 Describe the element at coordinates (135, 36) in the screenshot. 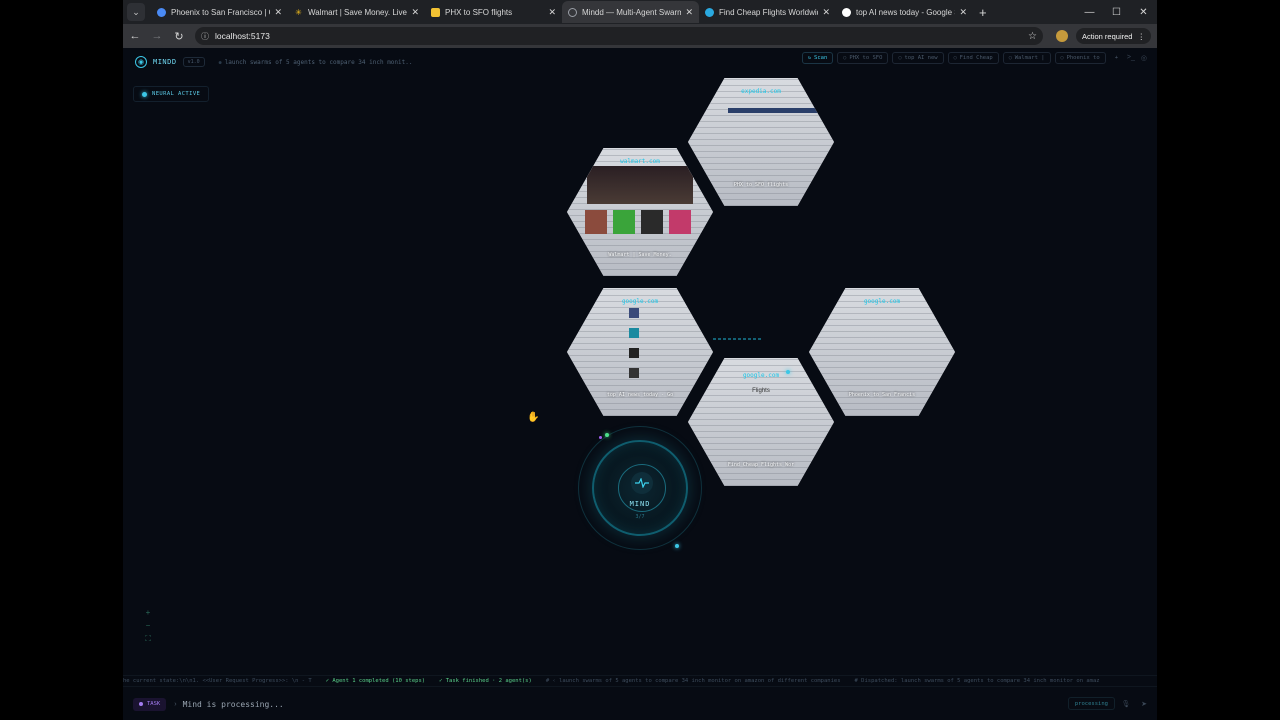

I see `back-icon: ←` at that location.